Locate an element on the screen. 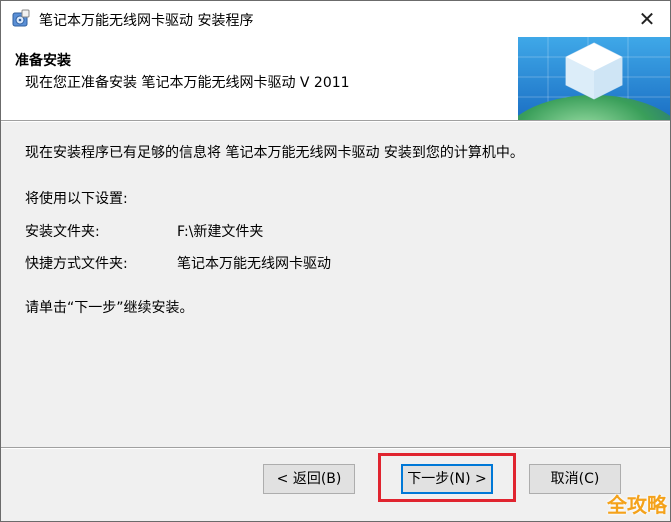  back-button: < 返回(B) is located at coordinates (309, 479).